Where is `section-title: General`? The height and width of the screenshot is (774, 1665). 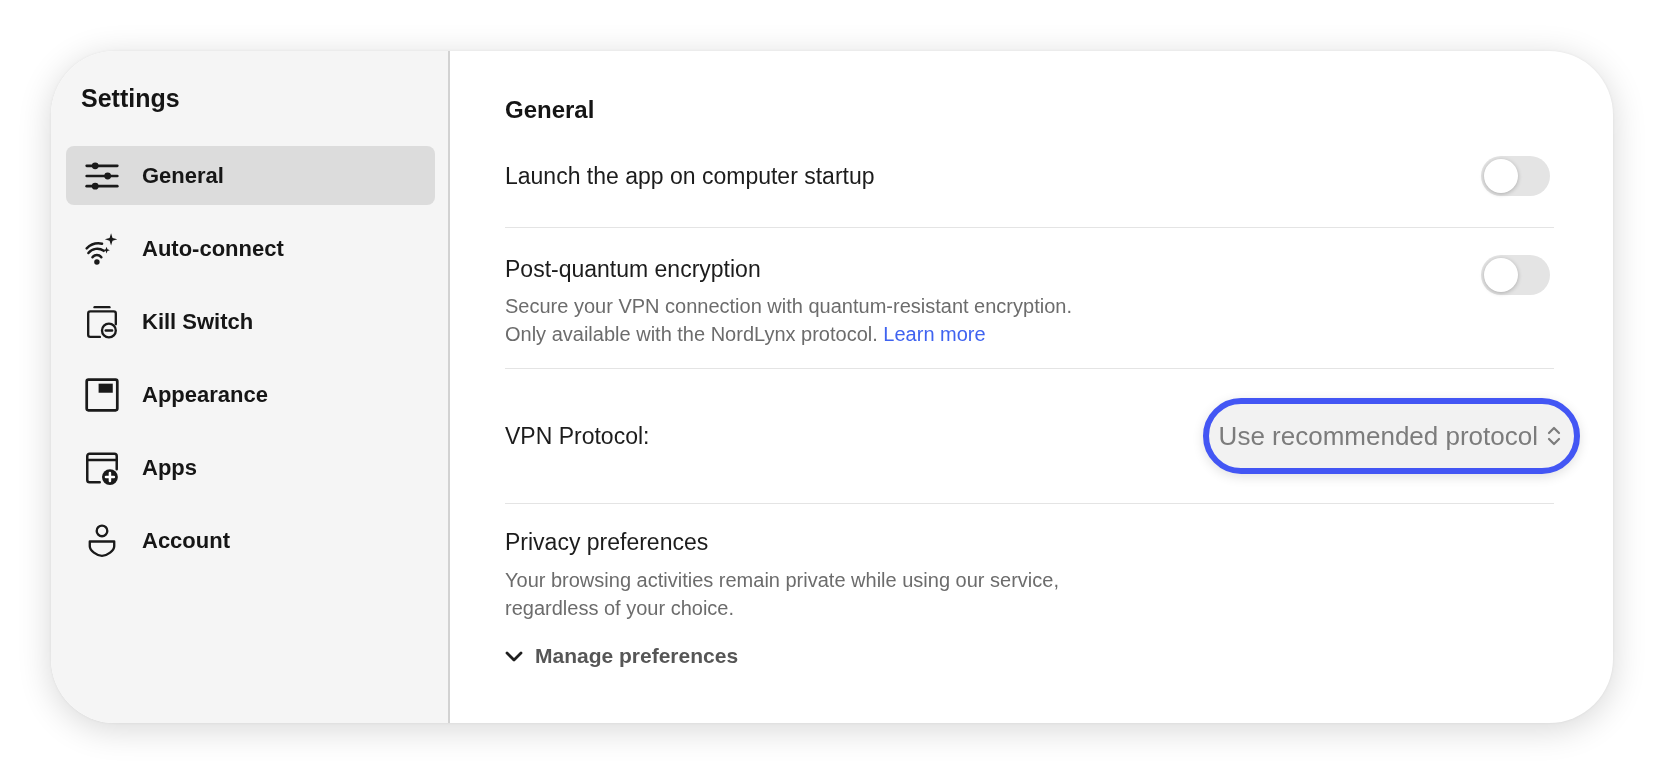
section-title: General is located at coordinates (550, 110).